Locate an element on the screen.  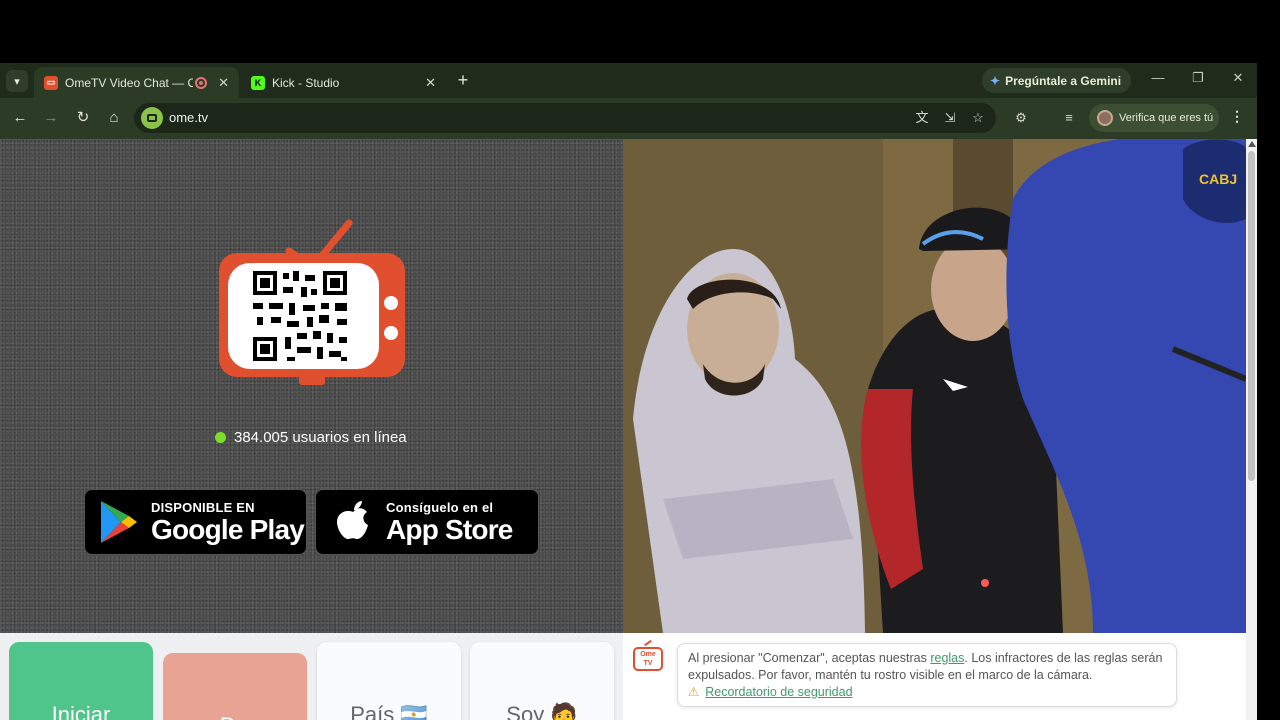
scrollbar-thumb is located at coordinates (1251, 316).